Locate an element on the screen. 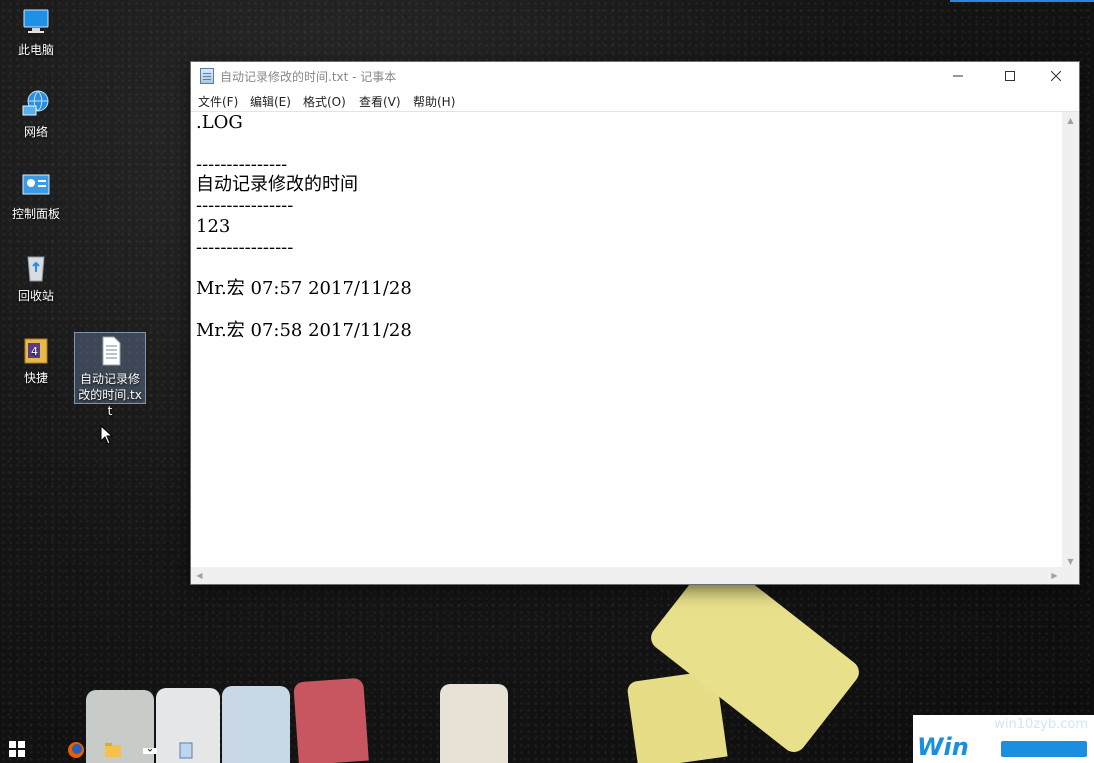 The height and width of the screenshot is (763, 1094). desktop-icon-label: 此电脑 is located at coordinates (35, 50).